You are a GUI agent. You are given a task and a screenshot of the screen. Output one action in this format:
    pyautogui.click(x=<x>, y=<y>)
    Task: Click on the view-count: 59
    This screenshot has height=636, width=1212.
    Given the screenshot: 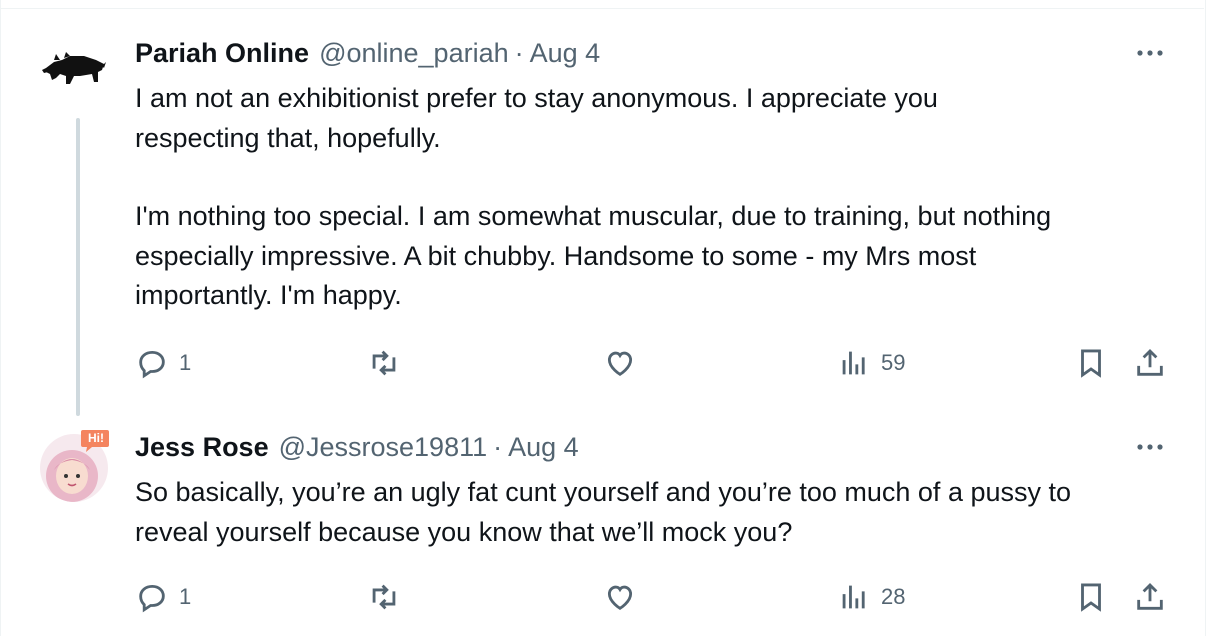 What is the action you would take?
    pyautogui.click(x=893, y=362)
    